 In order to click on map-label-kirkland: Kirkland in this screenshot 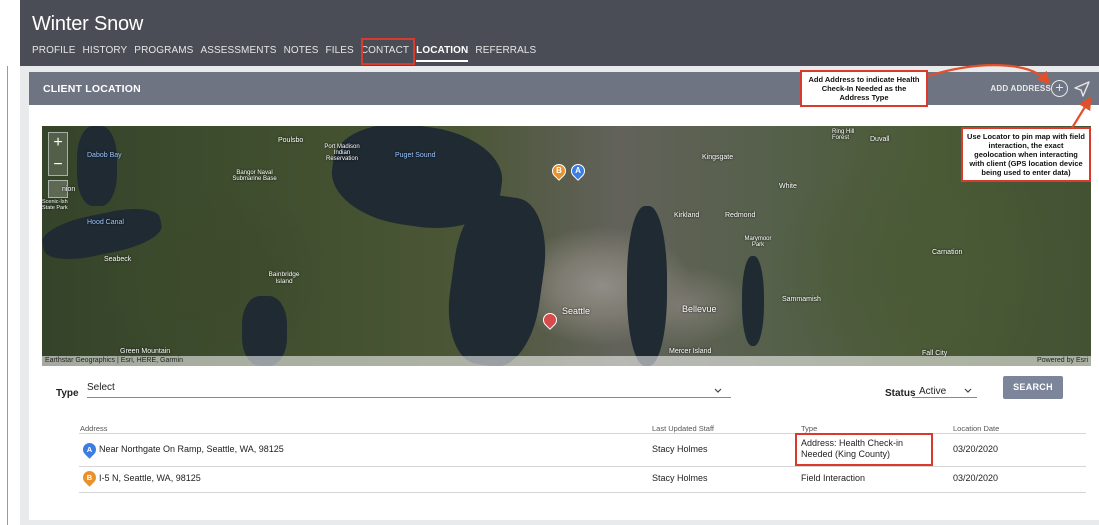, I will do `click(687, 215)`.